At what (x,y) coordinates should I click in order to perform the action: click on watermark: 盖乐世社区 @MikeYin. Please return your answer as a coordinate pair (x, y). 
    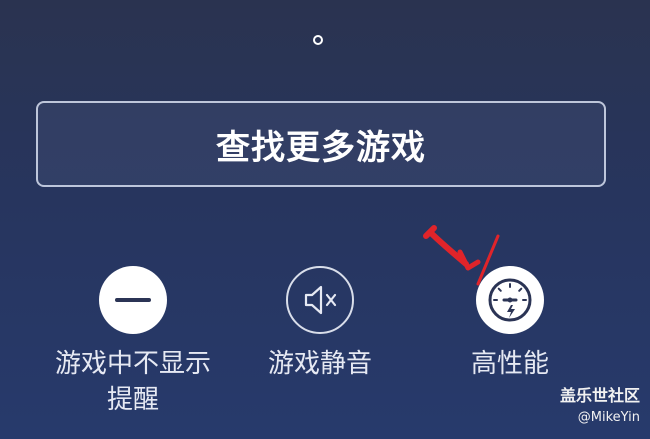
    Looking at the image, I should click on (600, 403).